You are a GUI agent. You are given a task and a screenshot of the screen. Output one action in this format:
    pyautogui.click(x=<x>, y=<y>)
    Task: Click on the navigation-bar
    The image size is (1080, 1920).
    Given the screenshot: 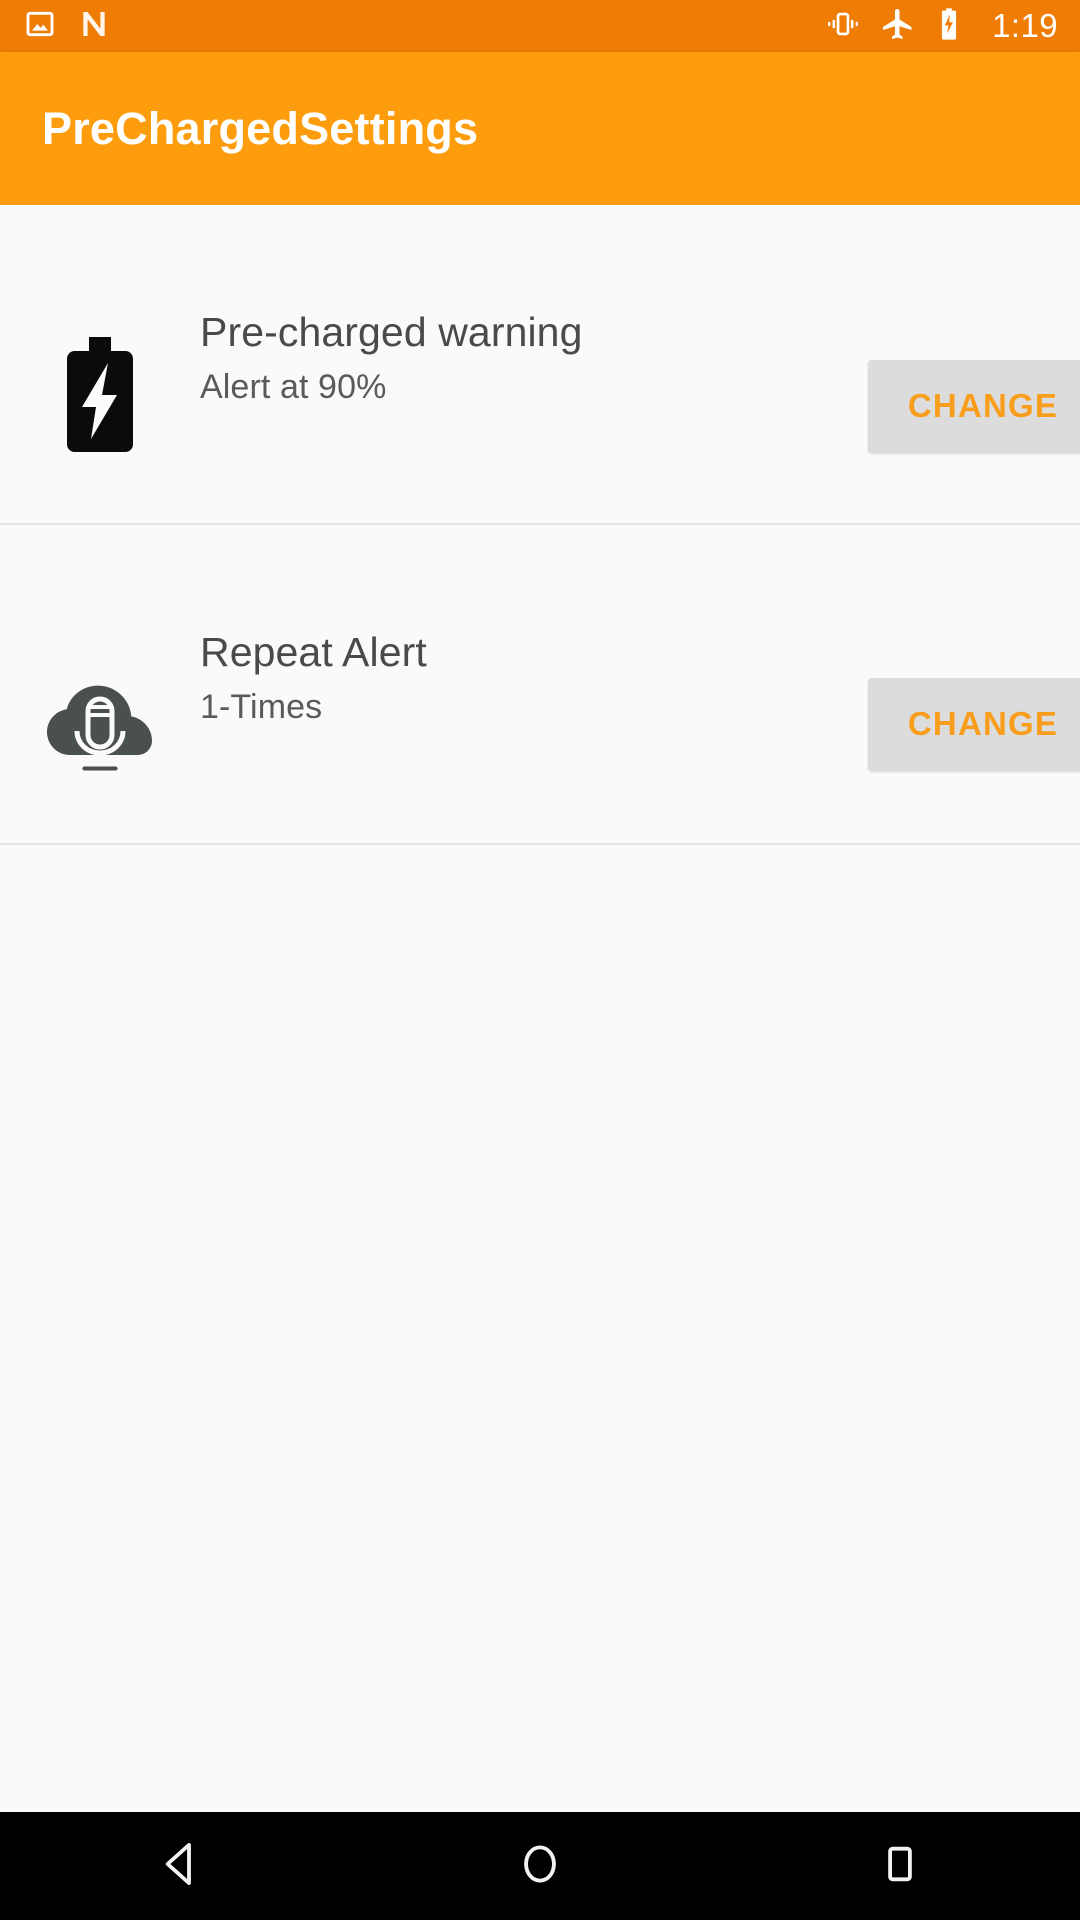 What is the action you would take?
    pyautogui.click(x=540, y=1866)
    